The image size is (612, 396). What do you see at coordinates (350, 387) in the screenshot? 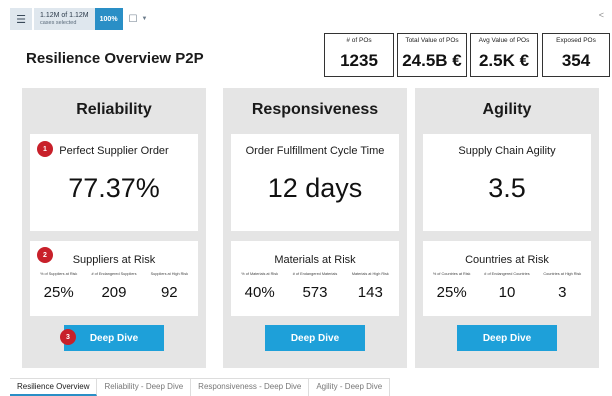
I see `tab-agility-deep-dive: Agility - Deep Dive` at bounding box center [350, 387].